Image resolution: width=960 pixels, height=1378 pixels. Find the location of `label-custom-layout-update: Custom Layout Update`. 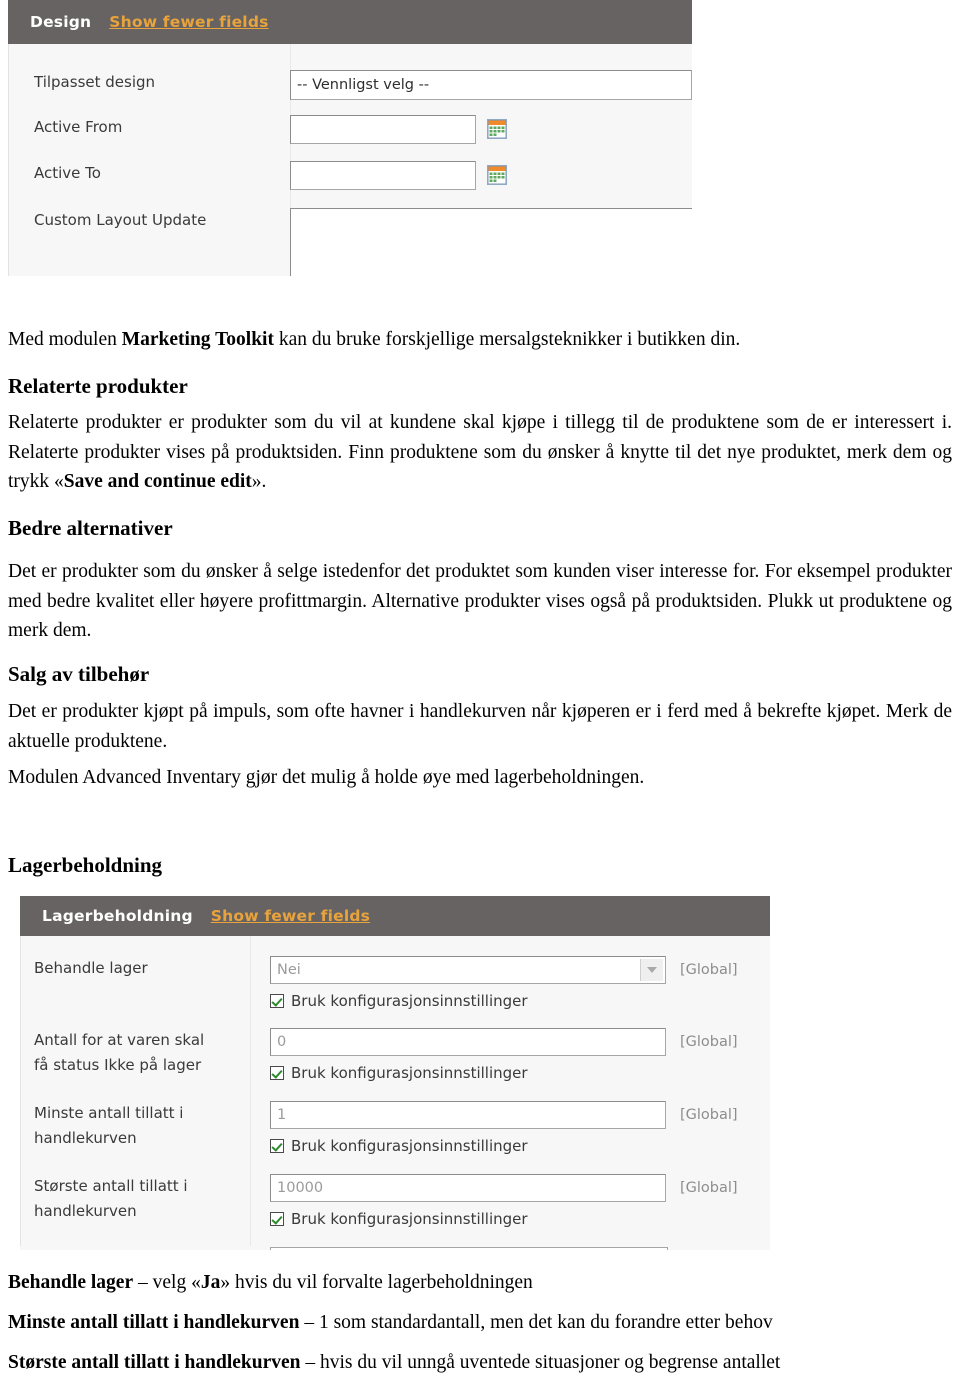

label-custom-layout-update: Custom Layout Update is located at coordinates (120, 220).